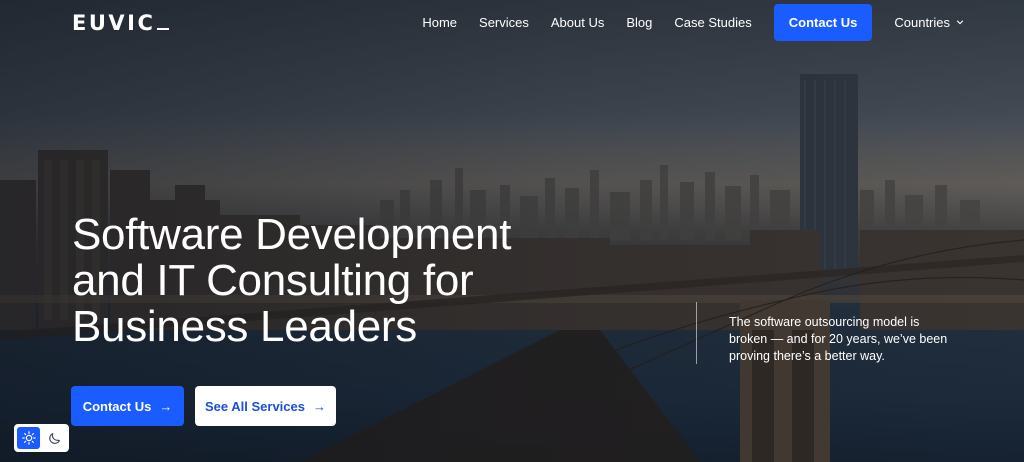 The image size is (1024, 462). Describe the element at coordinates (117, 406) in the screenshot. I see `contact-us-button-label: Contact Us` at that location.